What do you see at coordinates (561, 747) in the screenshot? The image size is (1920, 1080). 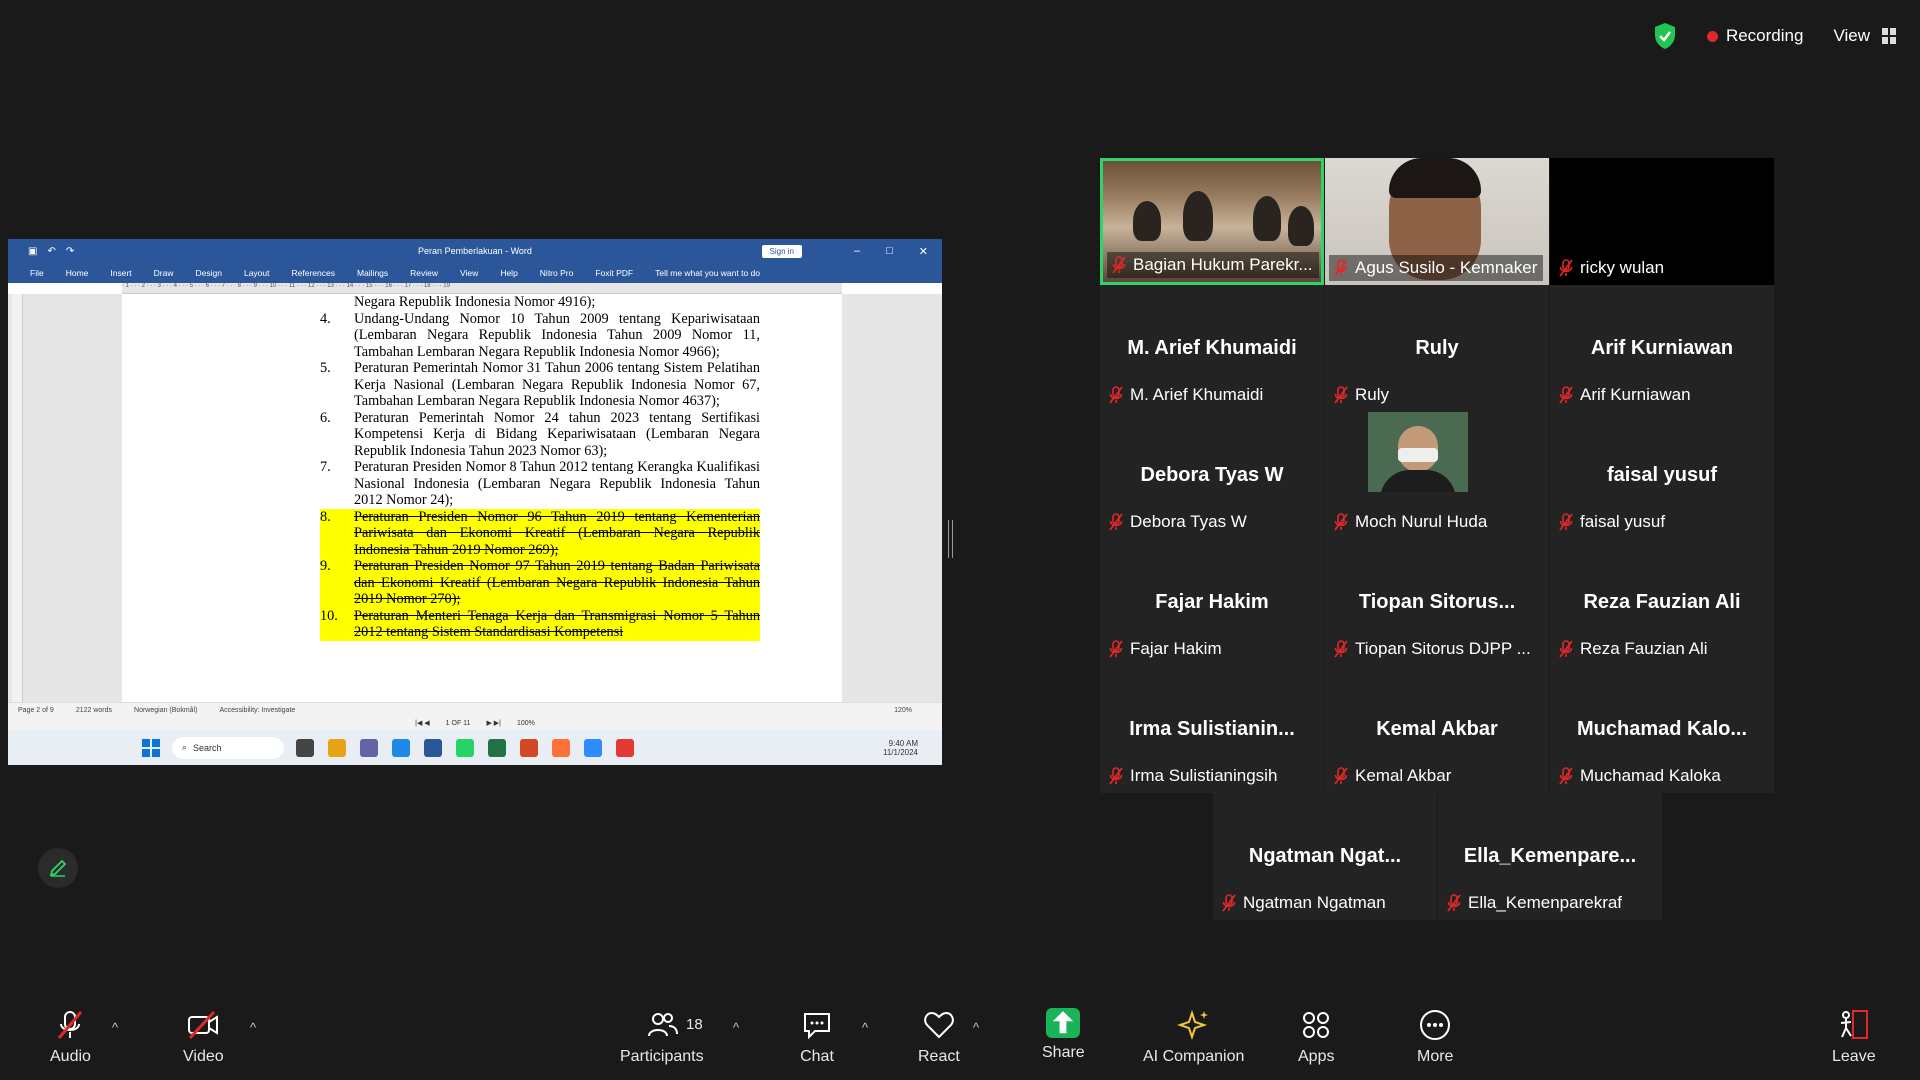 I see `firefox-icon` at bounding box center [561, 747].